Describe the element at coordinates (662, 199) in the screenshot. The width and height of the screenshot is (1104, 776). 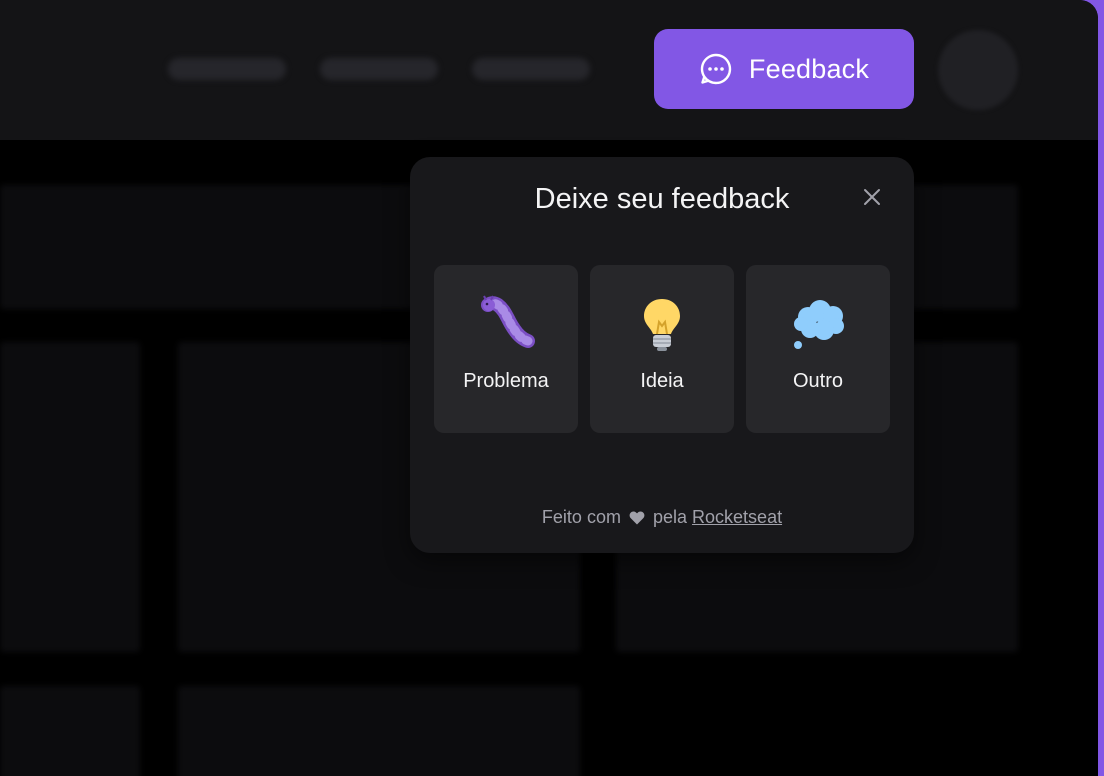
I see `widget-title: Deixe seu feedback` at that location.